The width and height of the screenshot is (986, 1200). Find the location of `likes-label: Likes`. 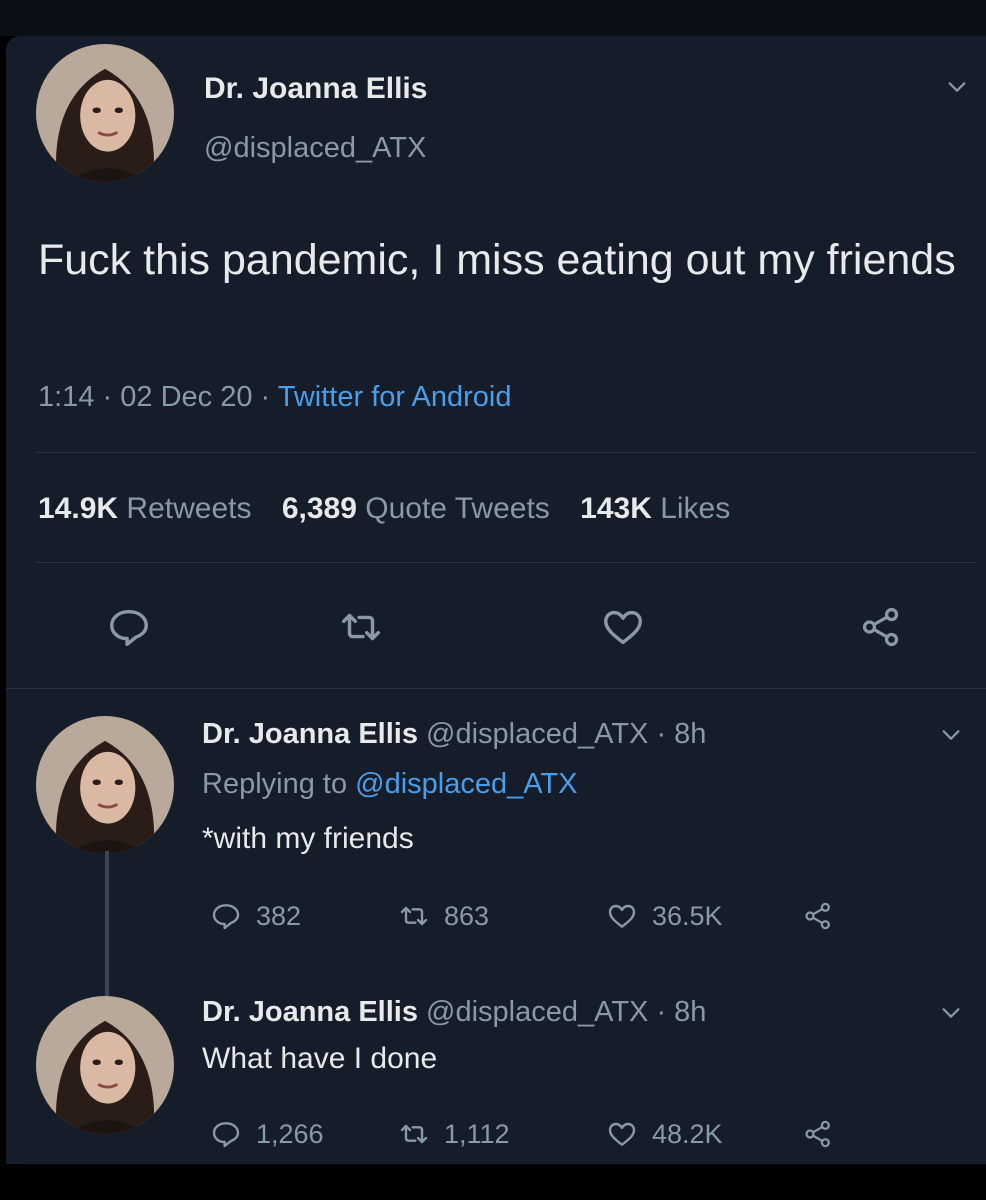

likes-label: Likes is located at coordinates (695, 508).